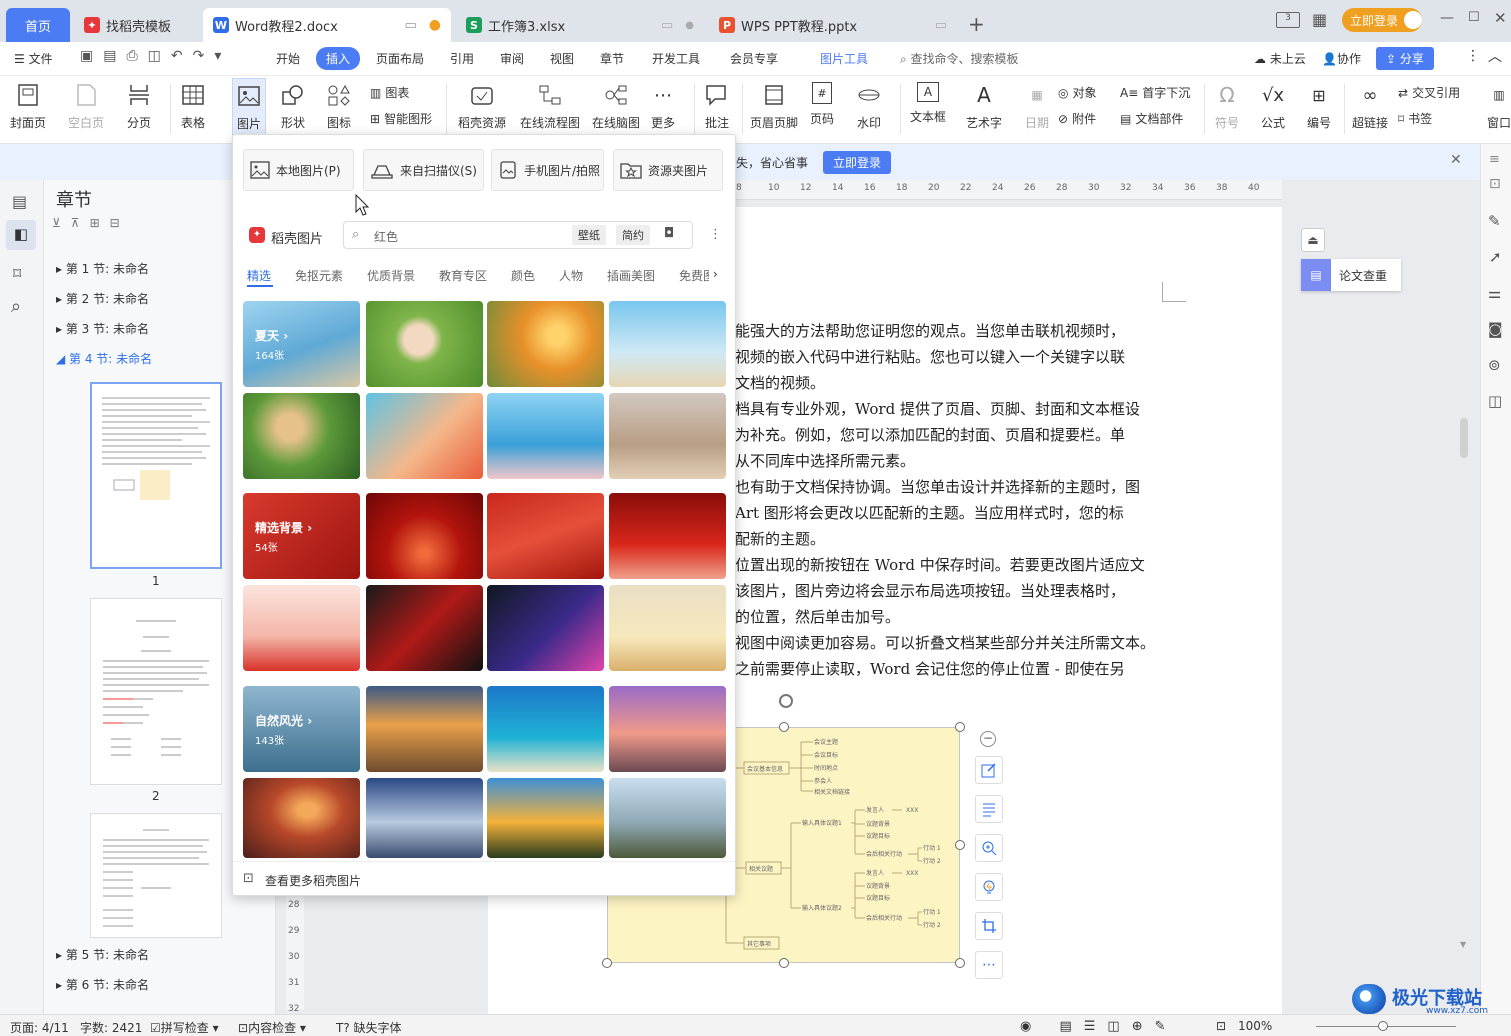 The image size is (1511, 1036). I want to click on minimize-icon: —, so click(1447, 18).